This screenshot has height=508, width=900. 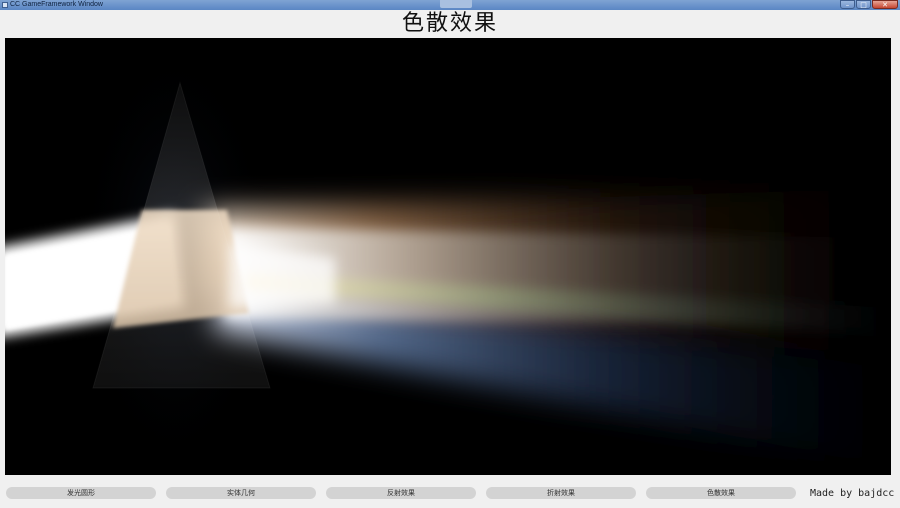 I want to click on refraction-effect-button: 折射效果, so click(x=561, y=493).